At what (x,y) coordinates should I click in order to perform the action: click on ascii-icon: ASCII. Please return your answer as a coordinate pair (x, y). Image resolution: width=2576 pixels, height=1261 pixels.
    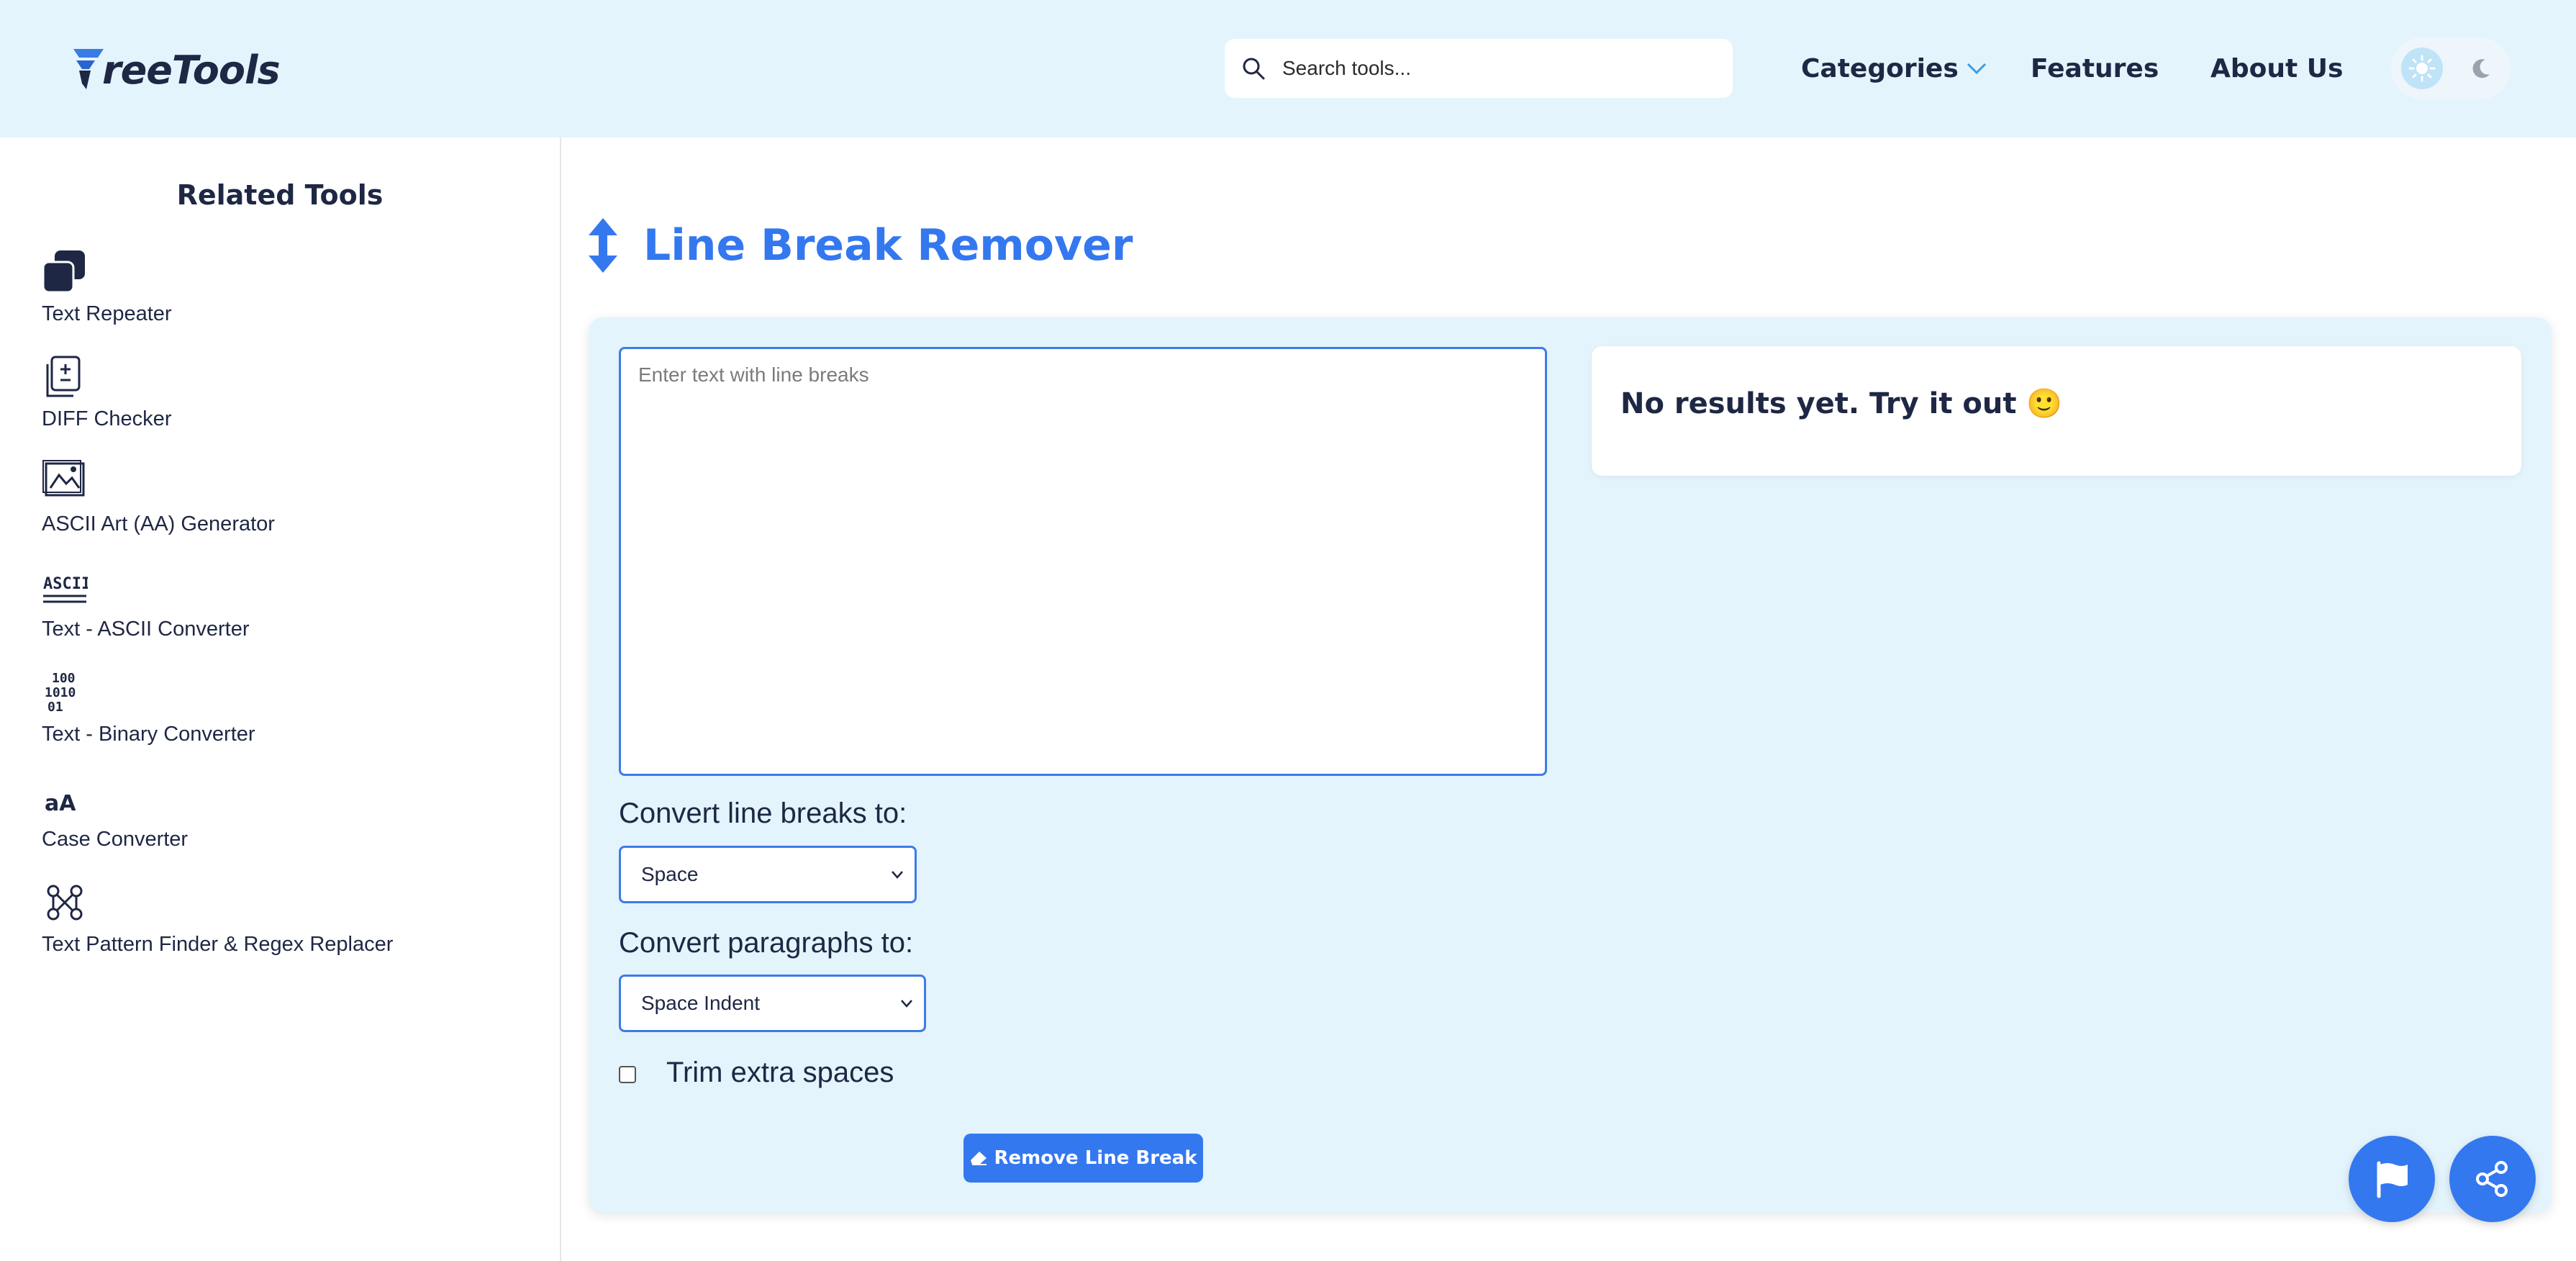
    Looking at the image, I should click on (65, 589).